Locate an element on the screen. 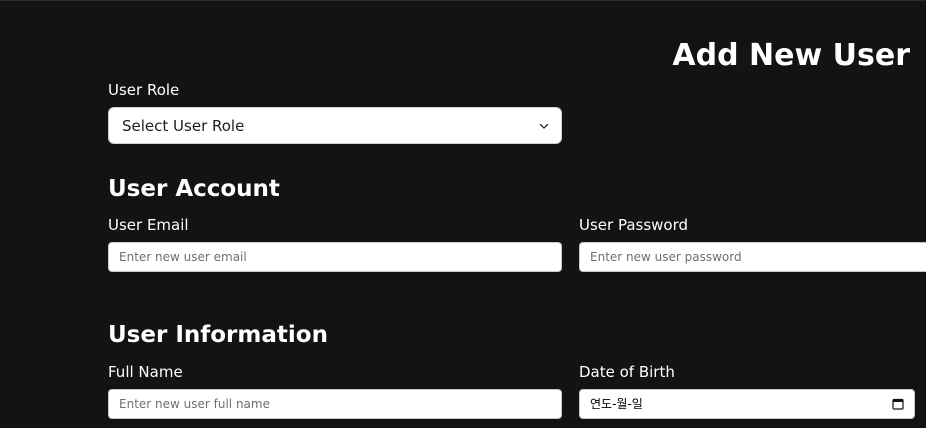 The height and width of the screenshot is (428, 926). page-title: Add New User is located at coordinates (791, 55).